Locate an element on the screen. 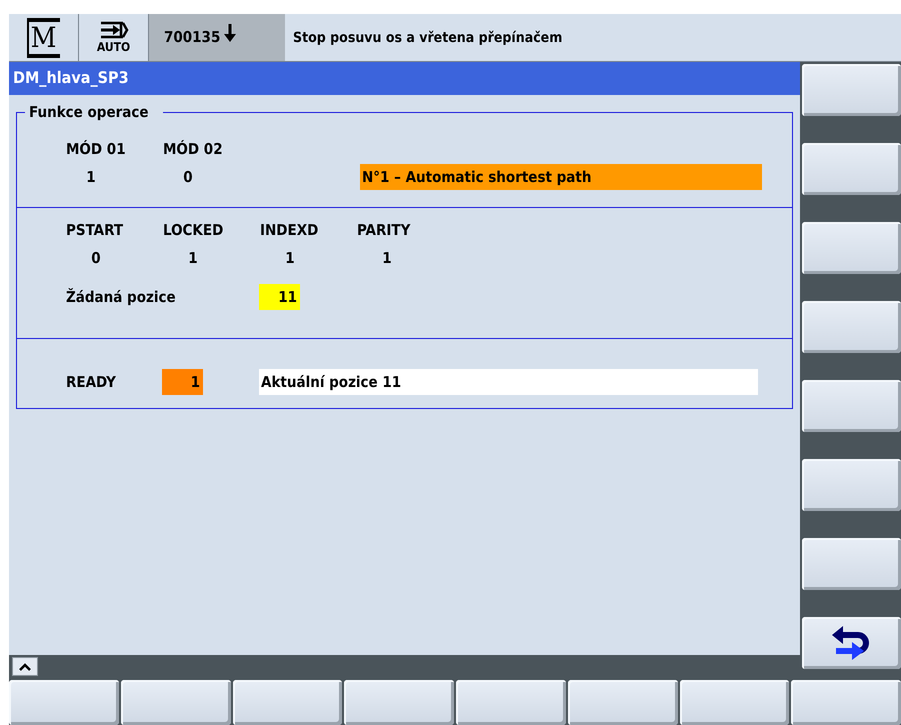 This screenshot has width=901, height=725. alarm-cell: 700135 is located at coordinates (217, 37).